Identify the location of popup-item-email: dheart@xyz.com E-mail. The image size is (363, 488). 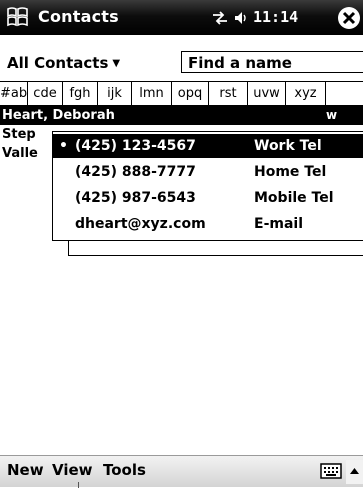
(208, 224).